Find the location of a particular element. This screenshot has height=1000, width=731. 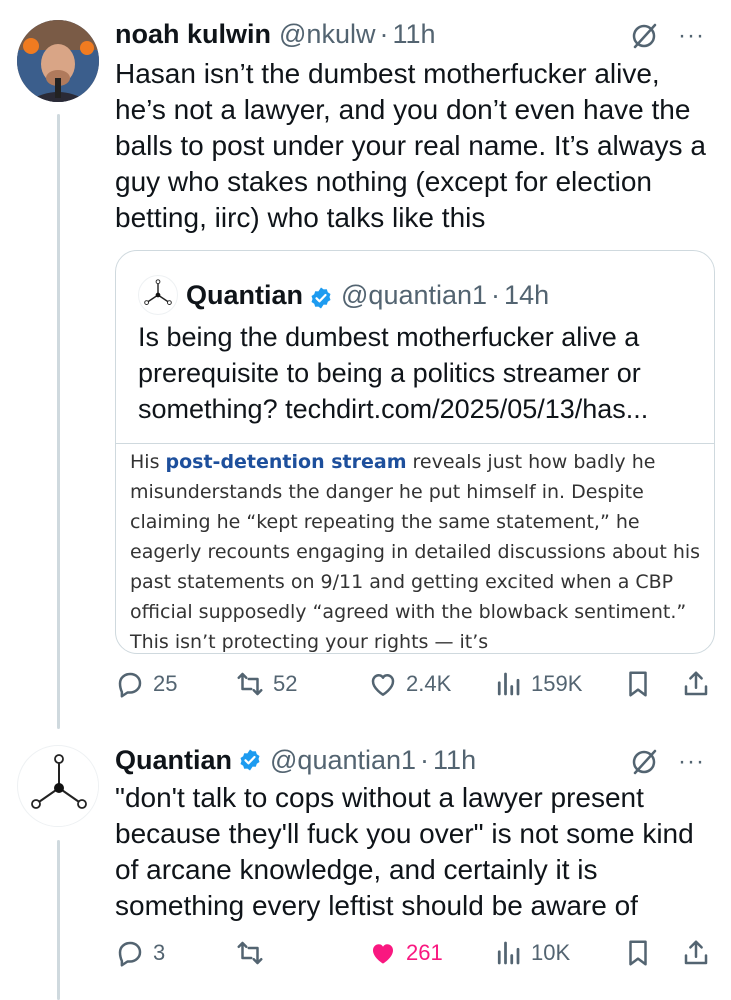

repost-button is located at coordinates (250, 953).